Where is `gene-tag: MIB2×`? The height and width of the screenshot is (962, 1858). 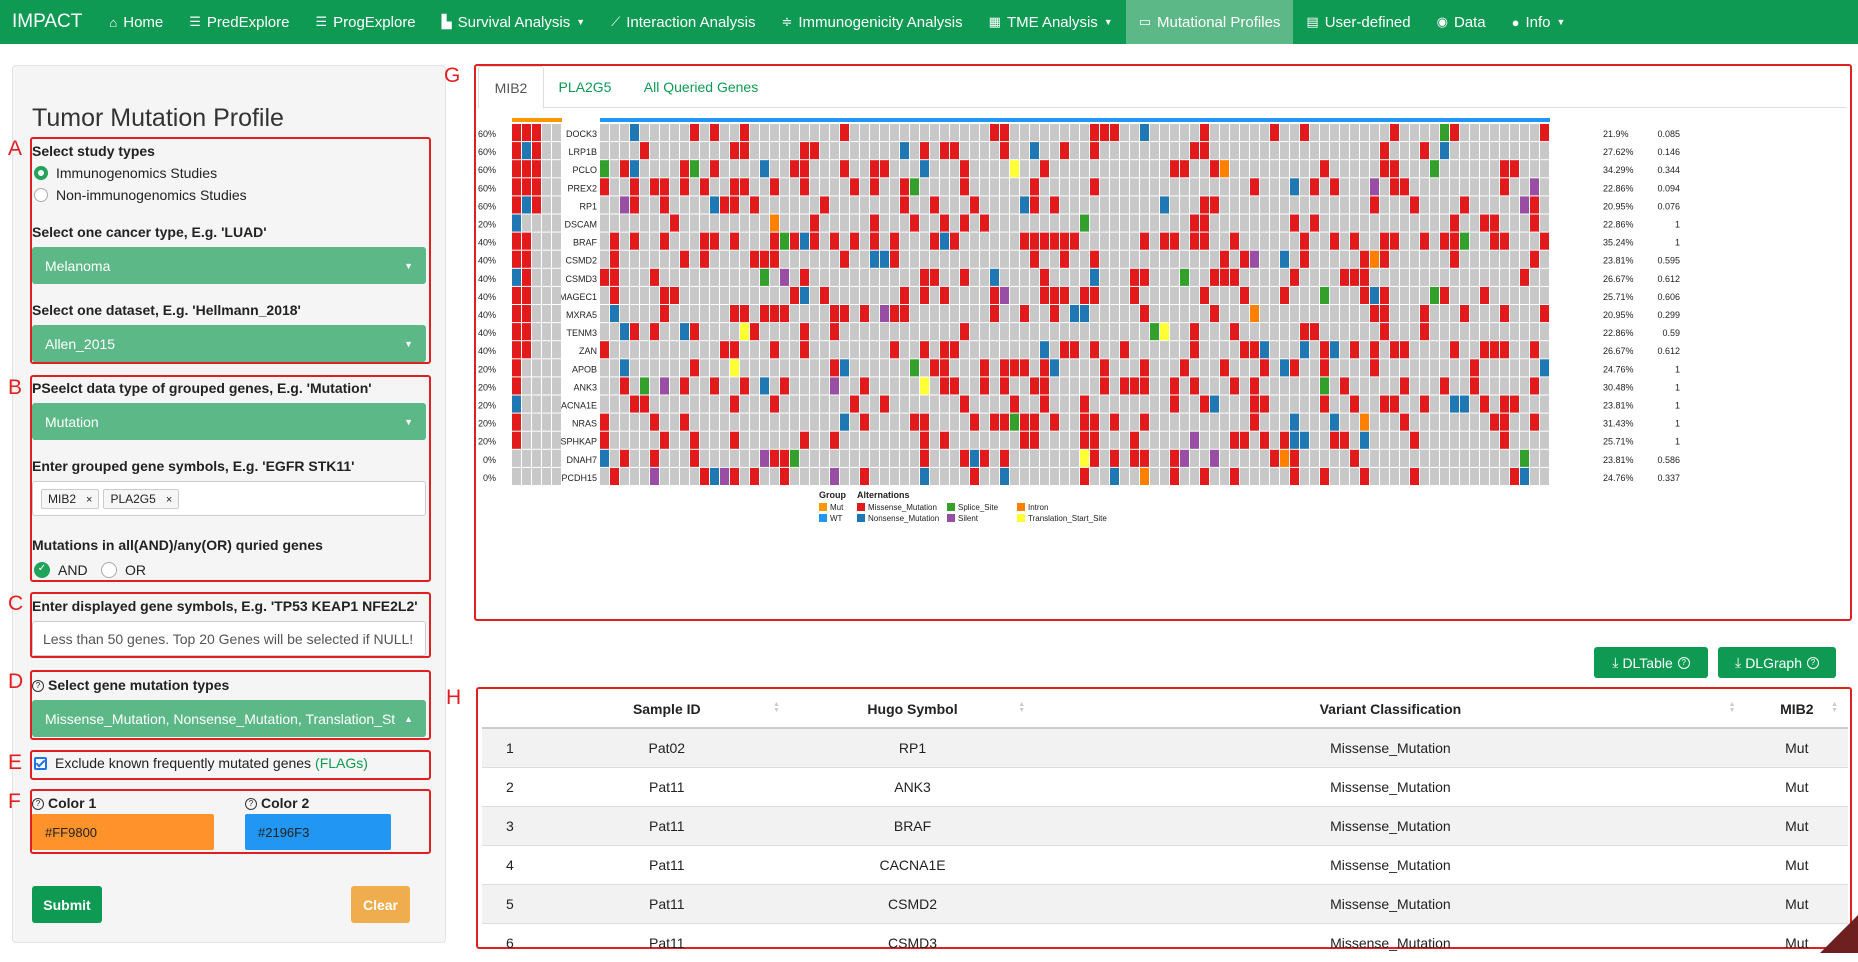
gene-tag: MIB2× is located at coordinates (70, 499).